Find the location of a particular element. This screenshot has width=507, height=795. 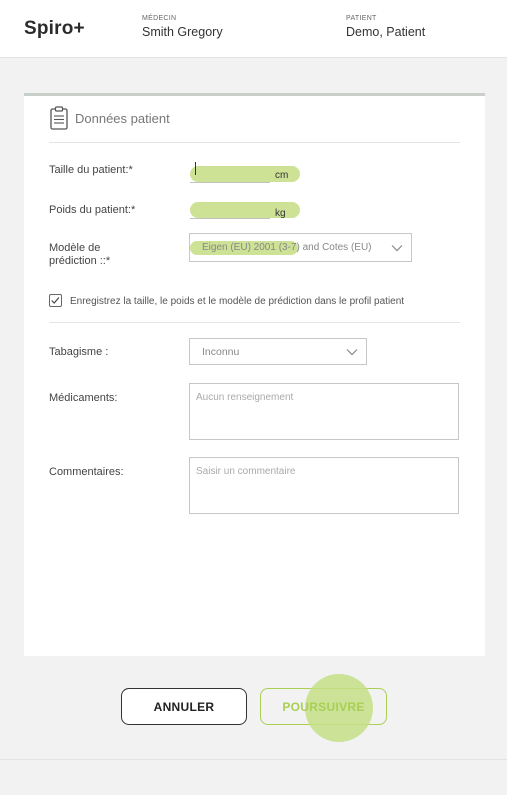

doctor-name: Smith Gregory is located at coordinates (182, 32).